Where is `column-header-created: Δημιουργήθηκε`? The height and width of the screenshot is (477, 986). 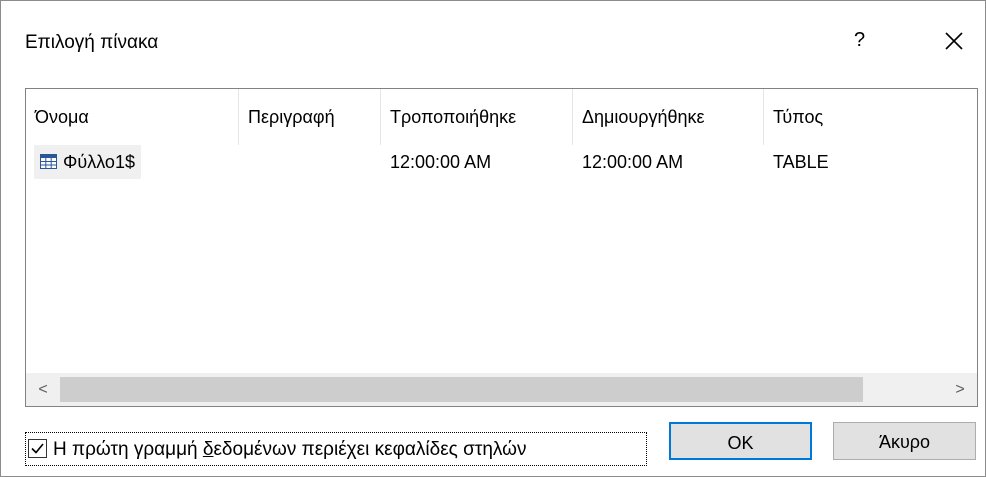 column-header-created: Δημιουργήθηκε is located at coordinates (668, 117).